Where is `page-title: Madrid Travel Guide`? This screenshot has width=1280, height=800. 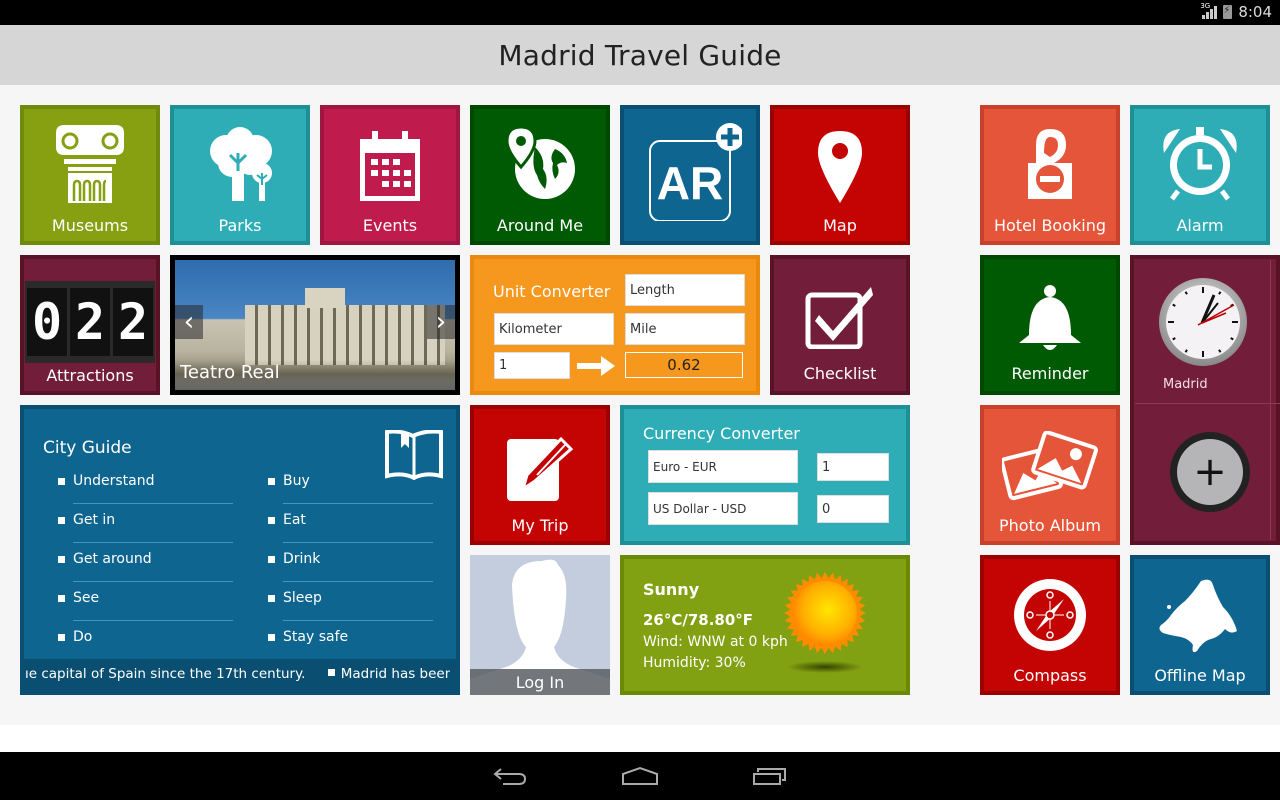
page-title: Madrid Travel Guide is located at coordinates (640, 55).